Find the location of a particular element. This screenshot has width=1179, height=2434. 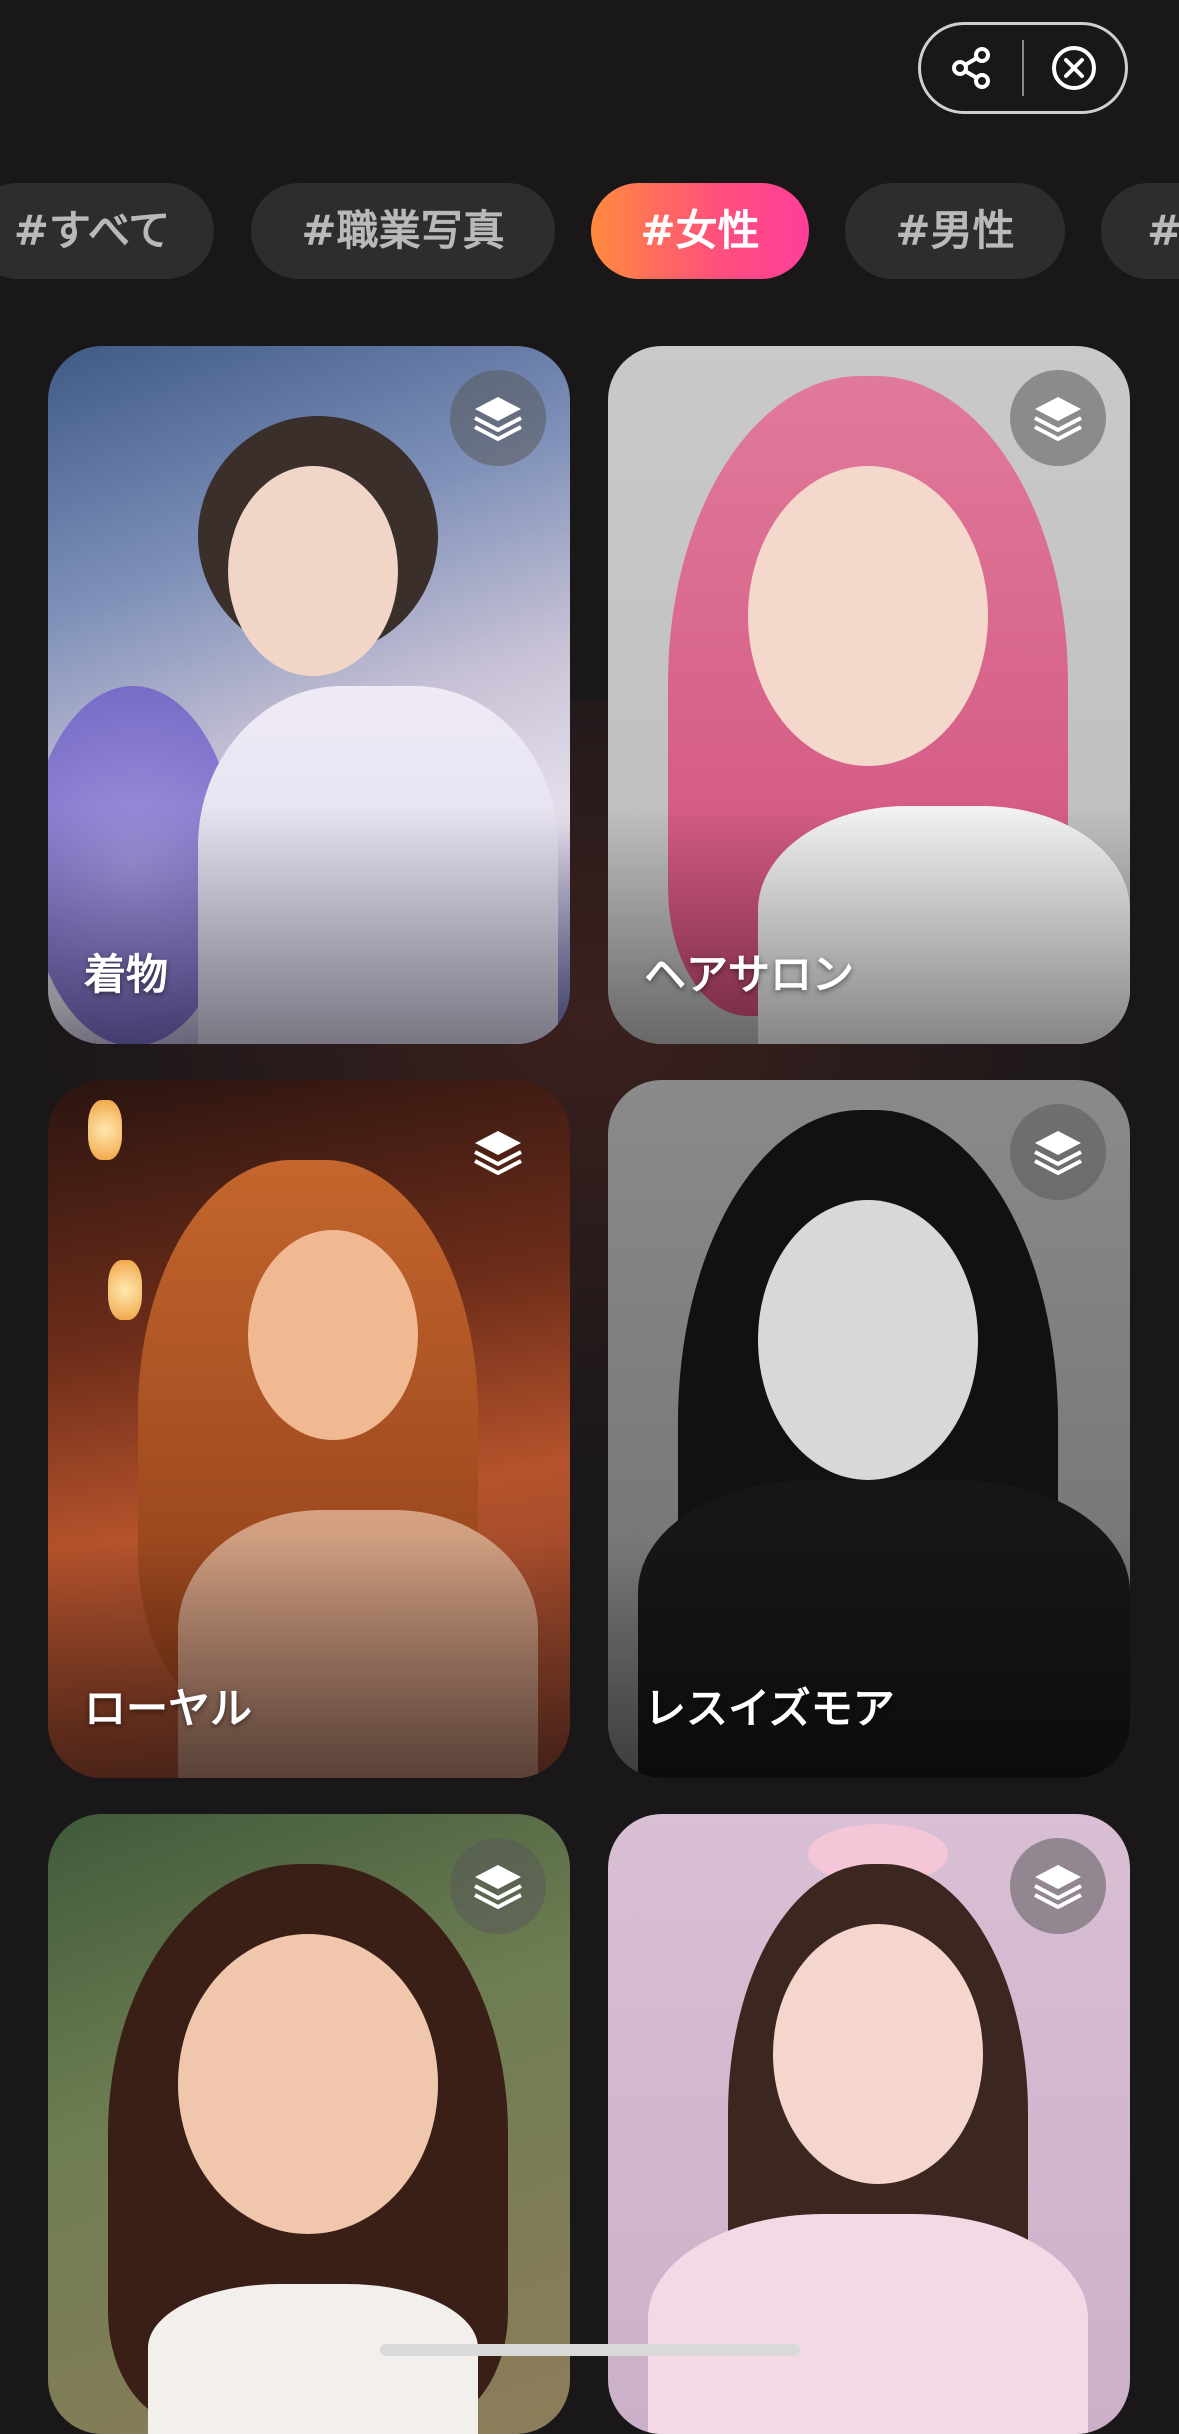

tag-more: # is located at coordinates (1140, 231).